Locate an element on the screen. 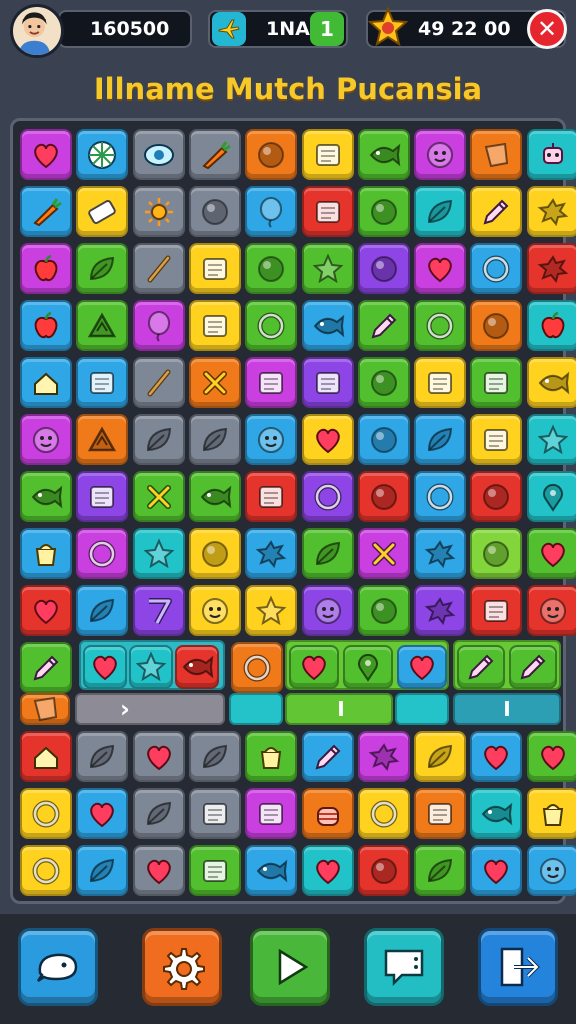 This screenshot has height=1024, width=576. tile-r7-c10 is located at coordinates (551, 496).